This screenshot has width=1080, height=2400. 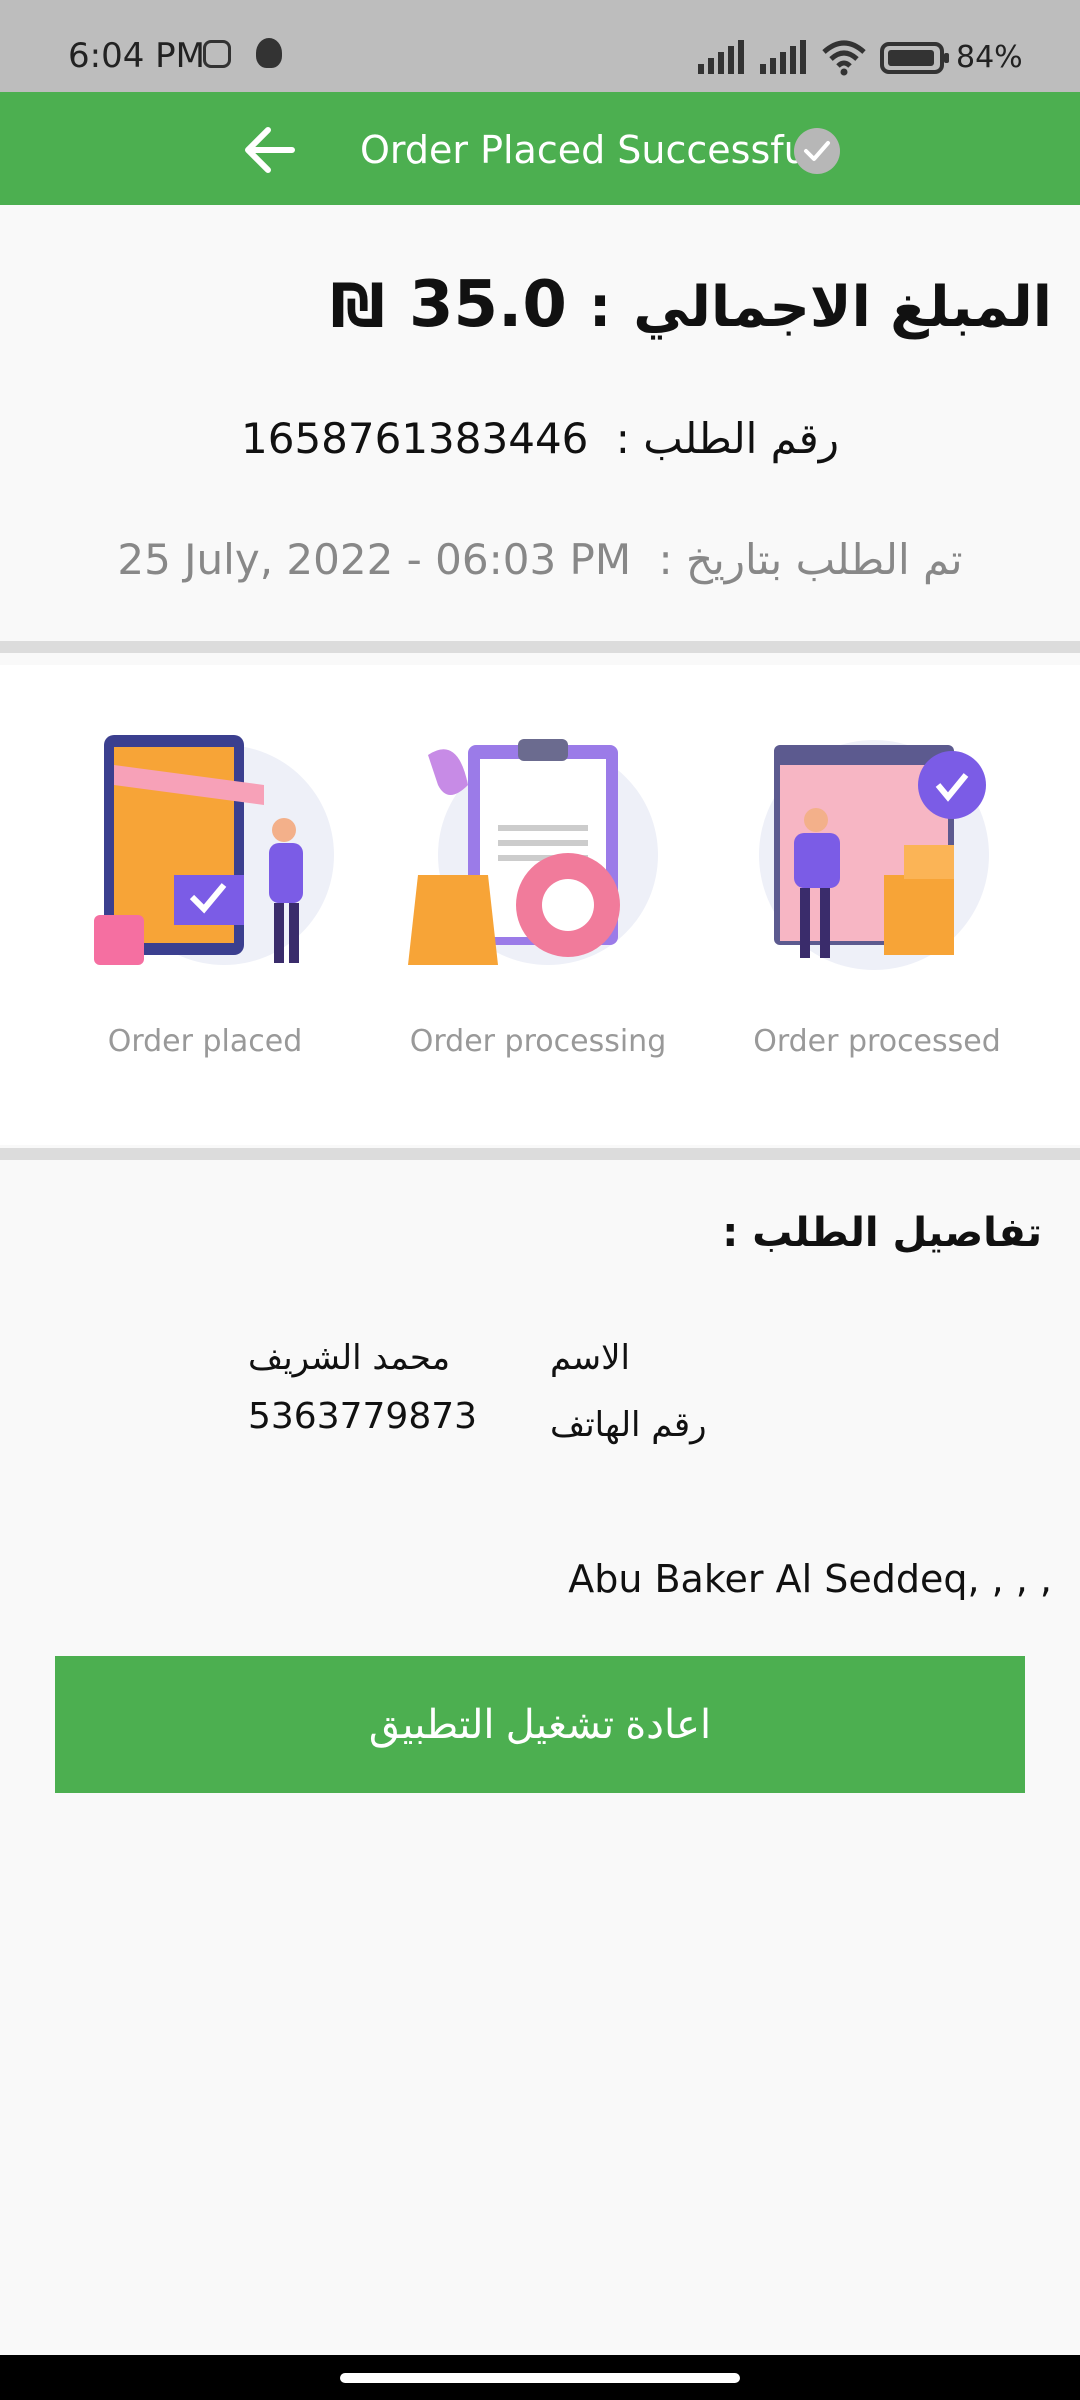 I want to click on app-notification-icon, so click(x=269, y=53).